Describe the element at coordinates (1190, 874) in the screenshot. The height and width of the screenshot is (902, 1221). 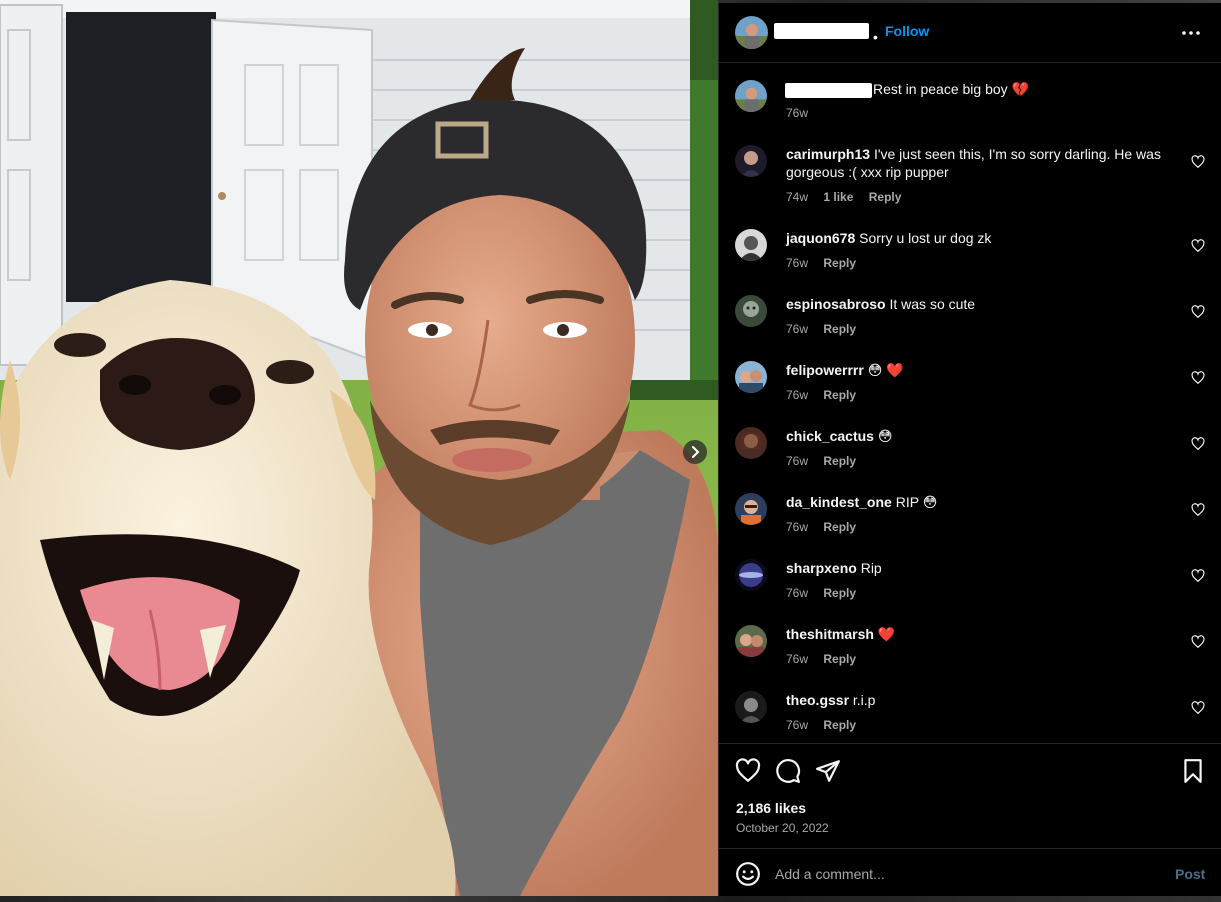
I see `post-comment-button: Post` at that location.